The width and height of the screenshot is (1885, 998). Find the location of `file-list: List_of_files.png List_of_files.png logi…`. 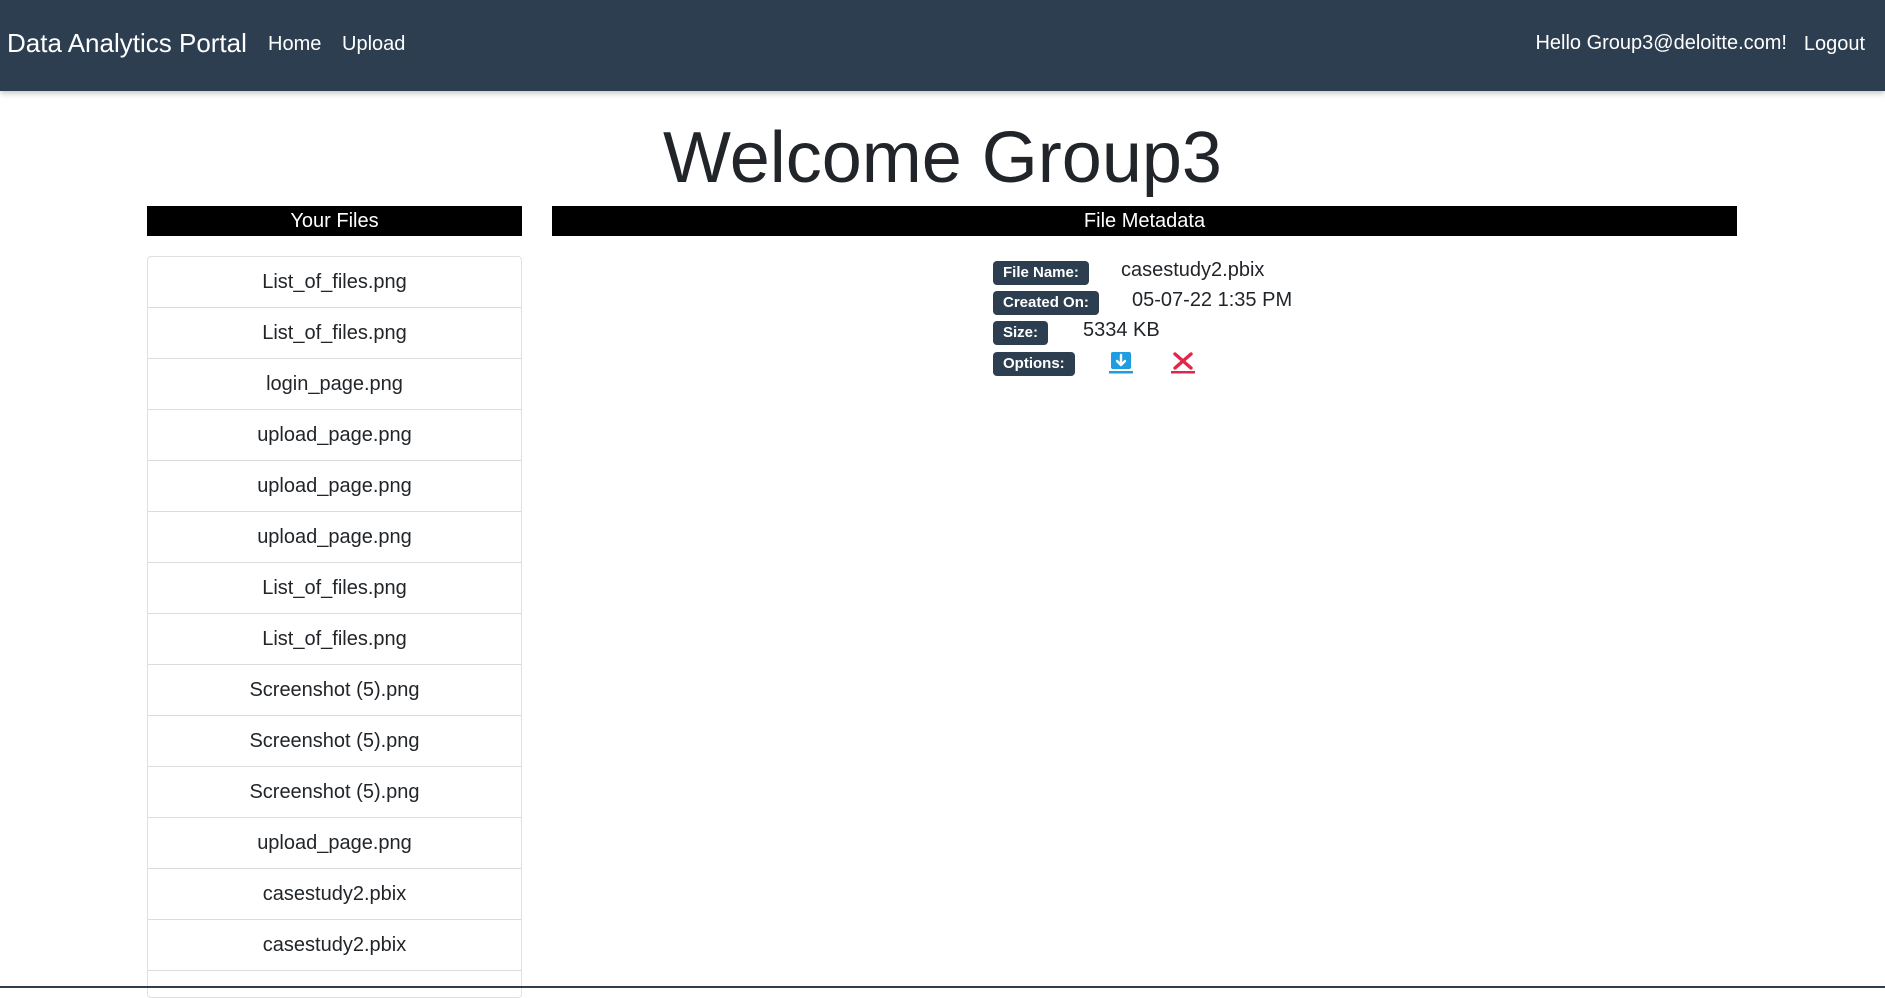

file-list: List_of_files.png List_of_files.png logi… is located at coordinates (334, 627).